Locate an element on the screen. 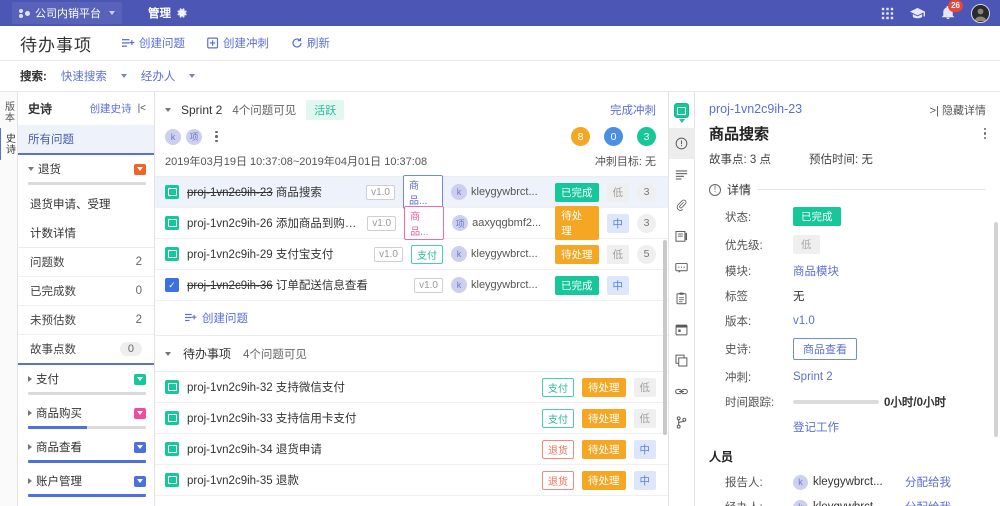 The width and height of the screenshot is (1000, 506). epic-item-account: 账户管理 is located at coordinates (86, 484).